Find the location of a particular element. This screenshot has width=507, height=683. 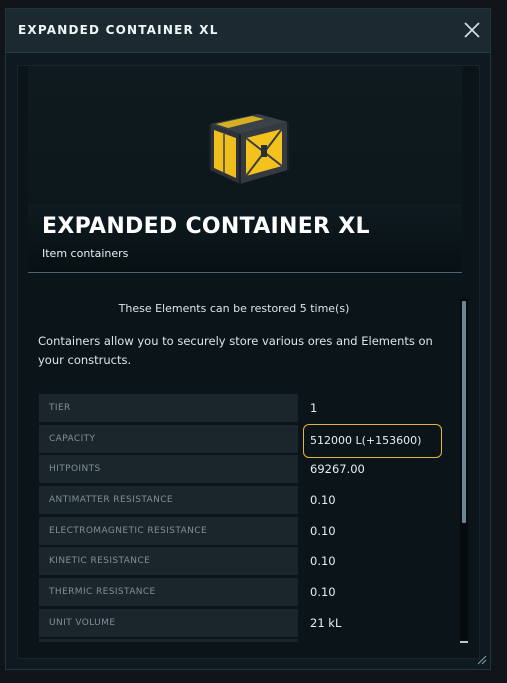

header-divider is located at coordinates (245, 272).